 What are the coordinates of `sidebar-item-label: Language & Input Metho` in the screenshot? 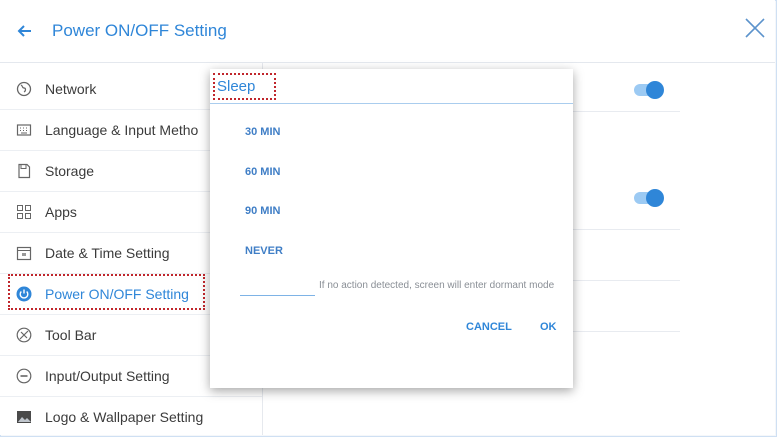 It's located at (122, 130).